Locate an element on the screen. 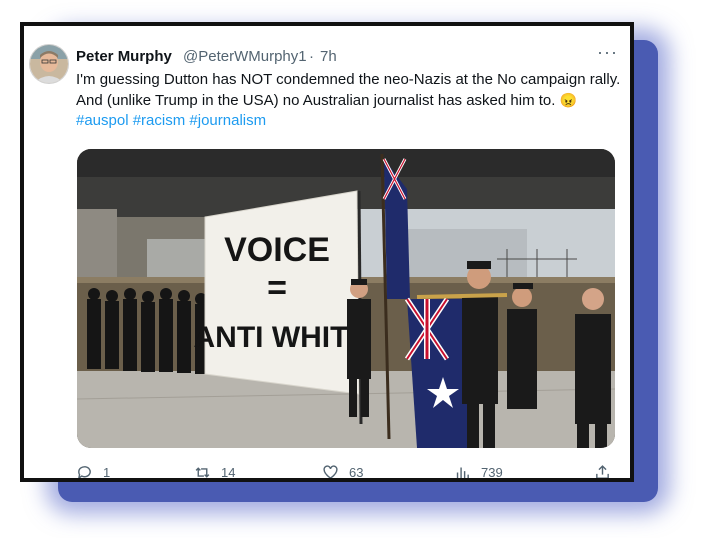 The width and height of the screenshot is (709, 538). like-count: 63 is located at coordinates (356, 472).